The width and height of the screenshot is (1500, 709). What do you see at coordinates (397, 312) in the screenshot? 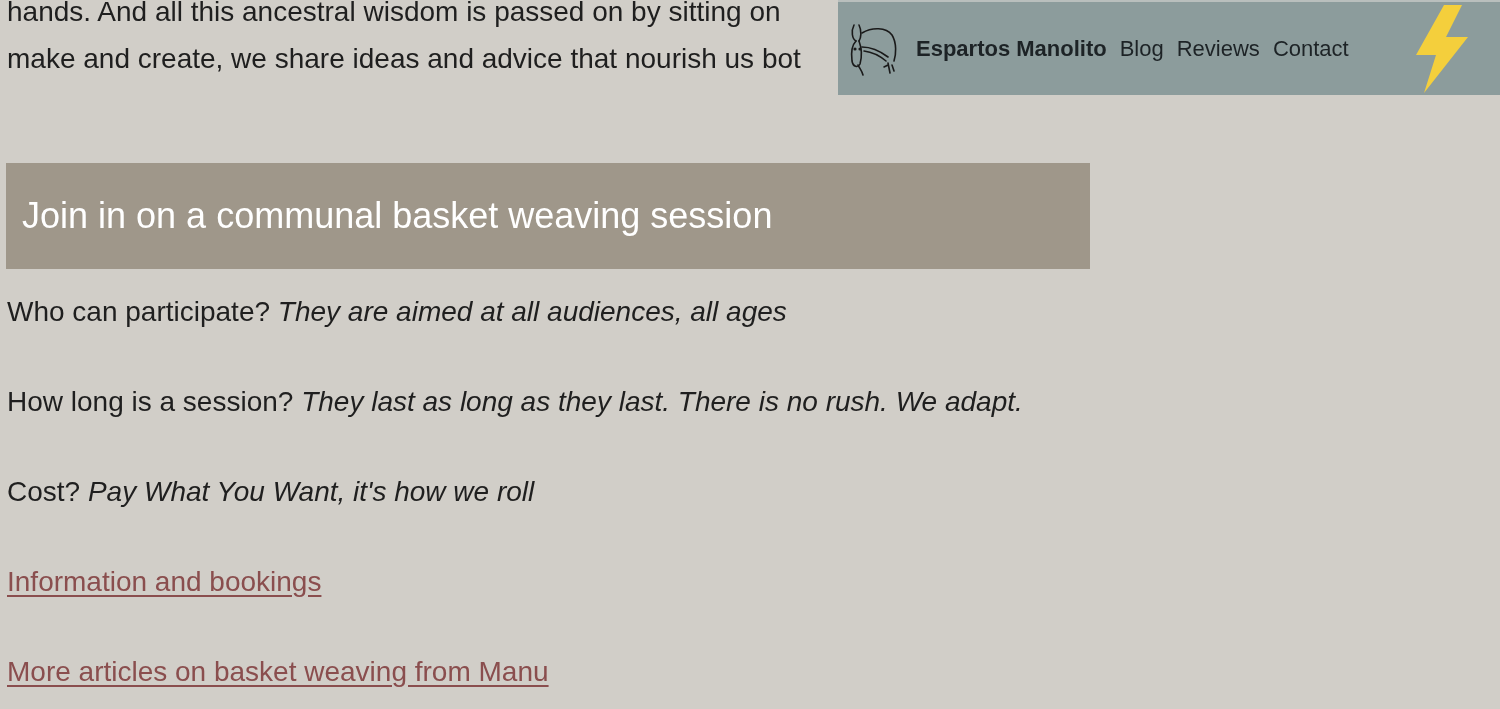
I see `faq-text: Who can participate? They are aimed at all audiences, all ages` at bounding box center [397, 312].